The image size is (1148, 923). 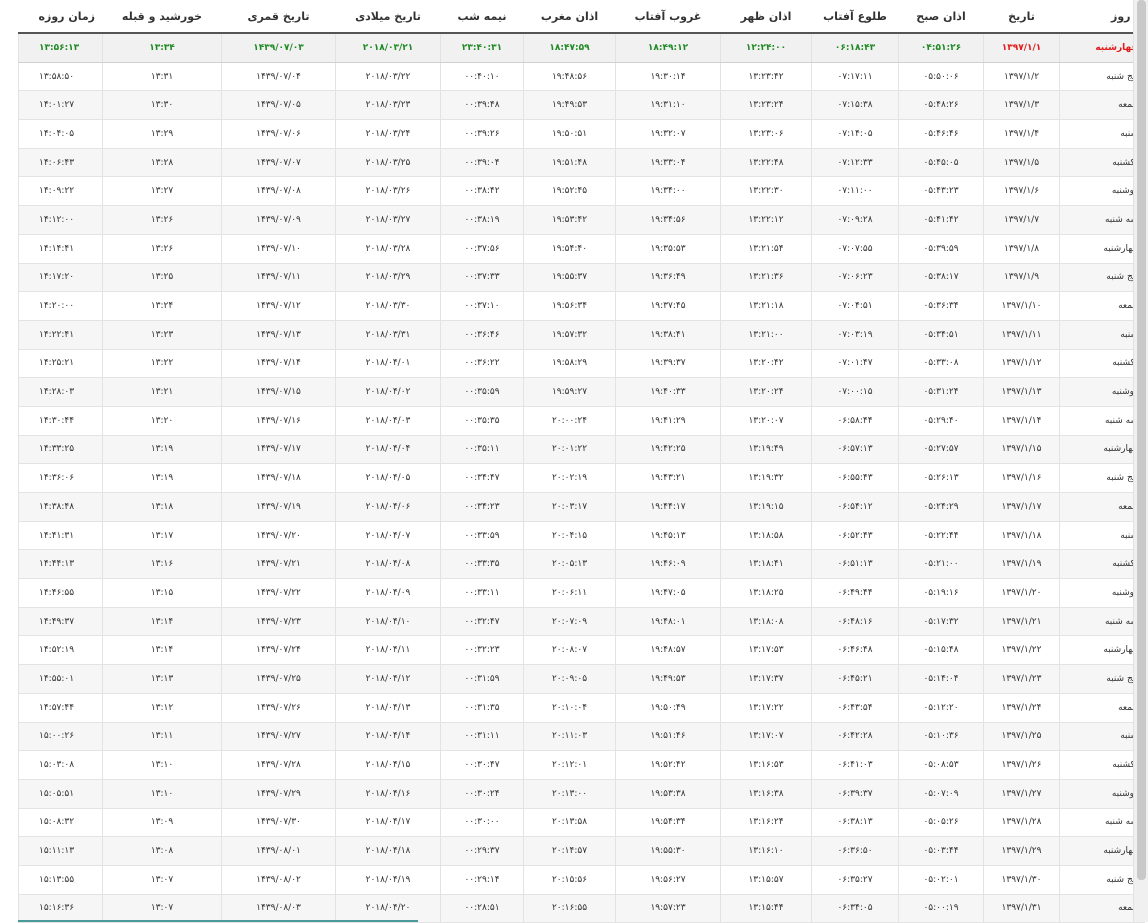 I want to click on cell-sunrise: ۰۶:۵۱:۱۳, so click(x=855, y=564).